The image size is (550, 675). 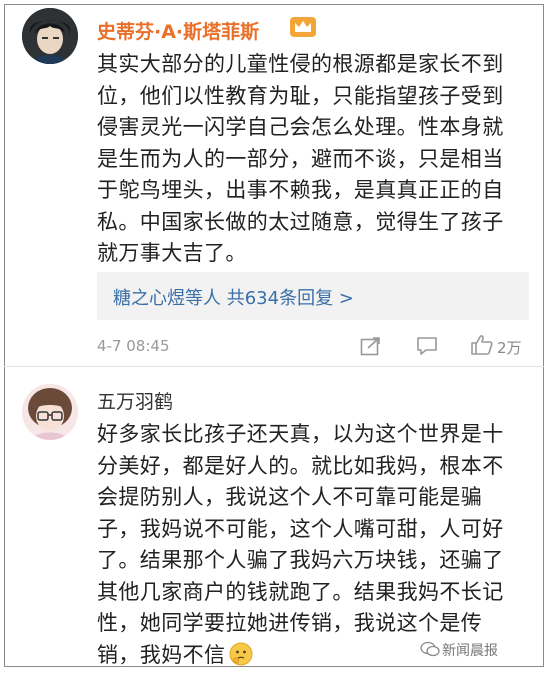 What do you see at coordinates (300, 465) in the screenshot?
I see `comment-line: 分美好，都是好人的。就比如我妈，根本不` at bounding box center [300, 465].